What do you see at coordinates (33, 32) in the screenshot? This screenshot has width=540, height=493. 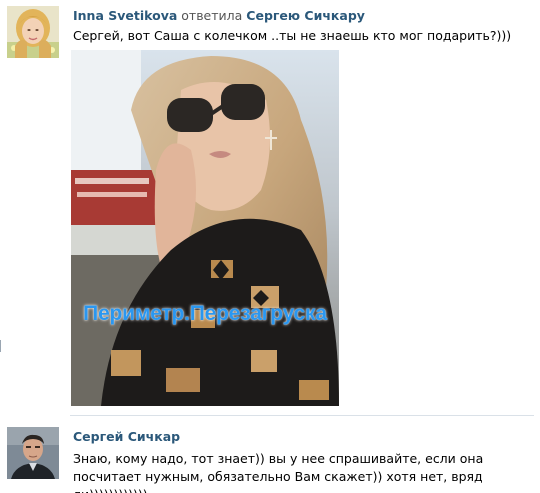 I see `avatar-inna` at bounding box center [33, 32].